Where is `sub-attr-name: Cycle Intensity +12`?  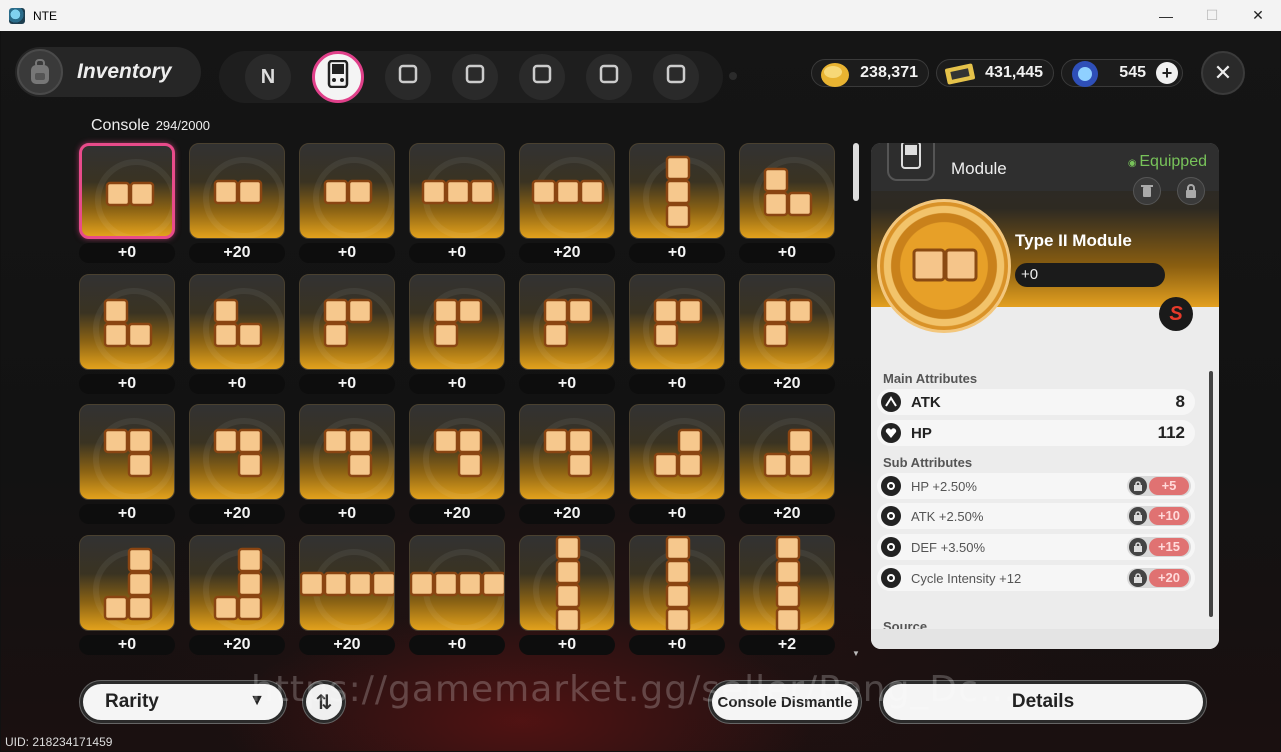
sub-attr-name: Cycle Intensity +12 is located at coordinates (966, 578).